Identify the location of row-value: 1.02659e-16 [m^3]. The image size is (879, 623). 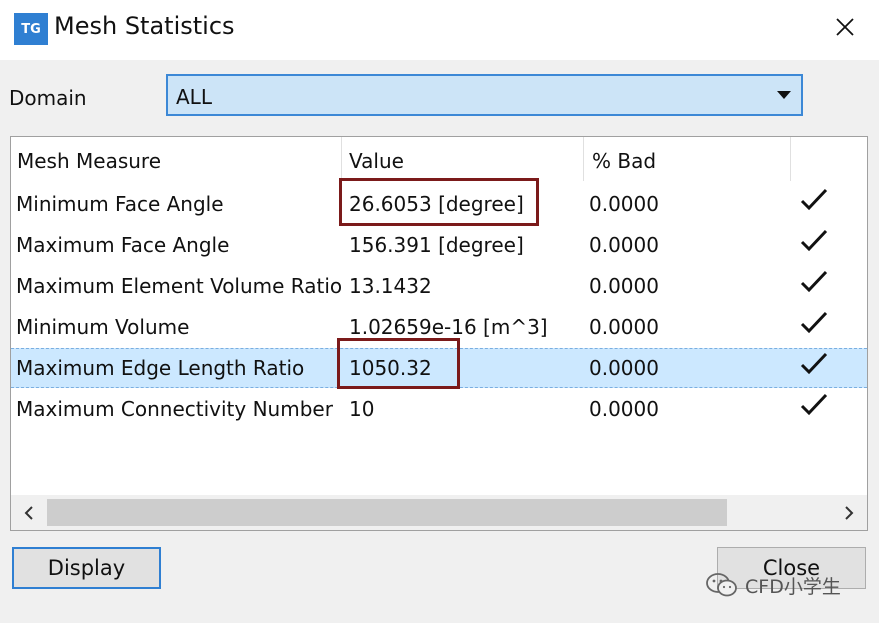
(448, 327).